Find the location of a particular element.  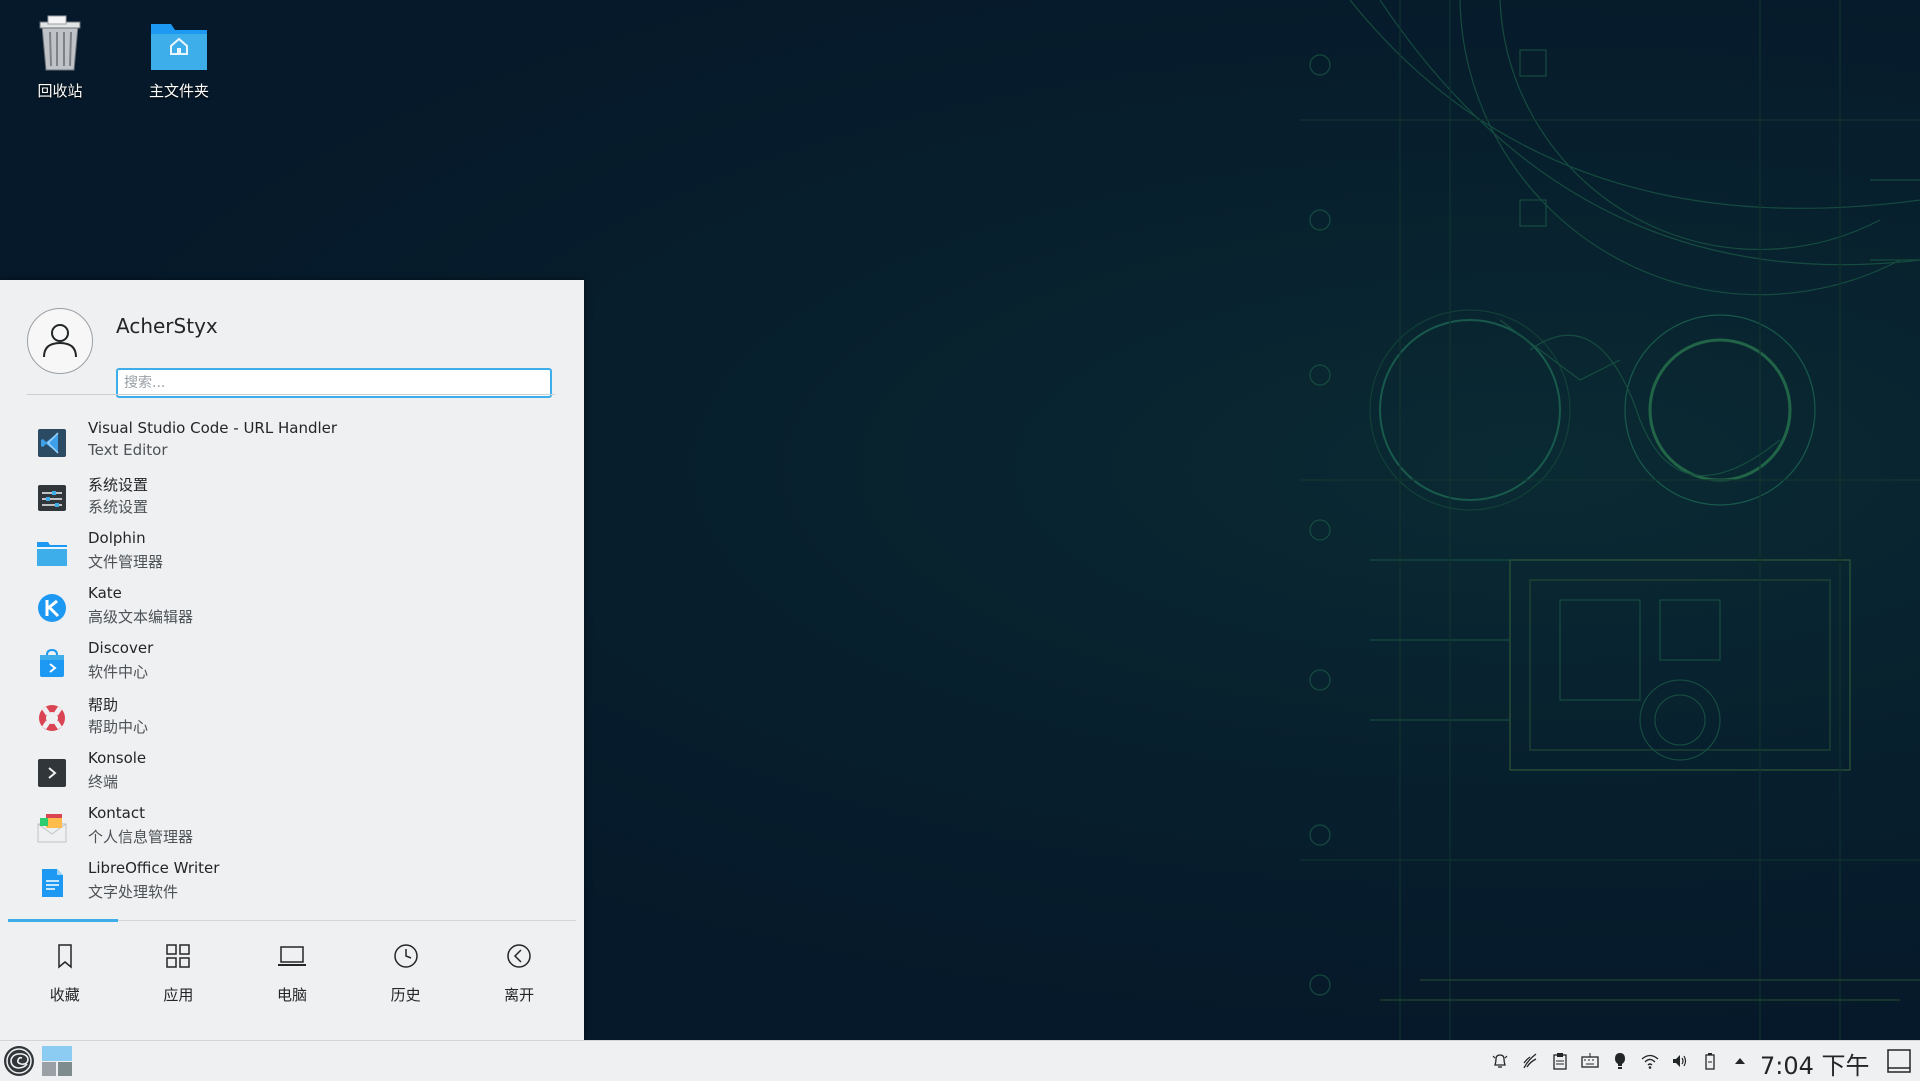

app-description: 文字处理软件 is located at coordinates (133, 892).